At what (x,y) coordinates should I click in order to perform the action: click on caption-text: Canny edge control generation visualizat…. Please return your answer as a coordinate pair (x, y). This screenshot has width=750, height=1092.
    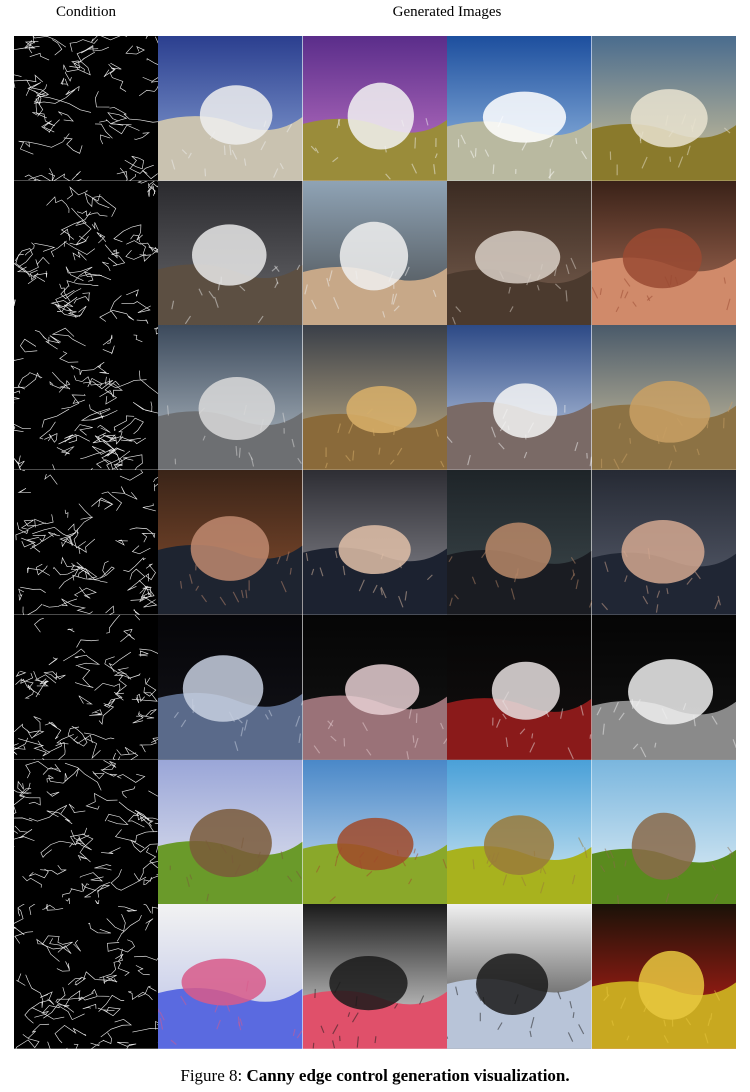
    Looking at the image, I should click on (408, 1075).